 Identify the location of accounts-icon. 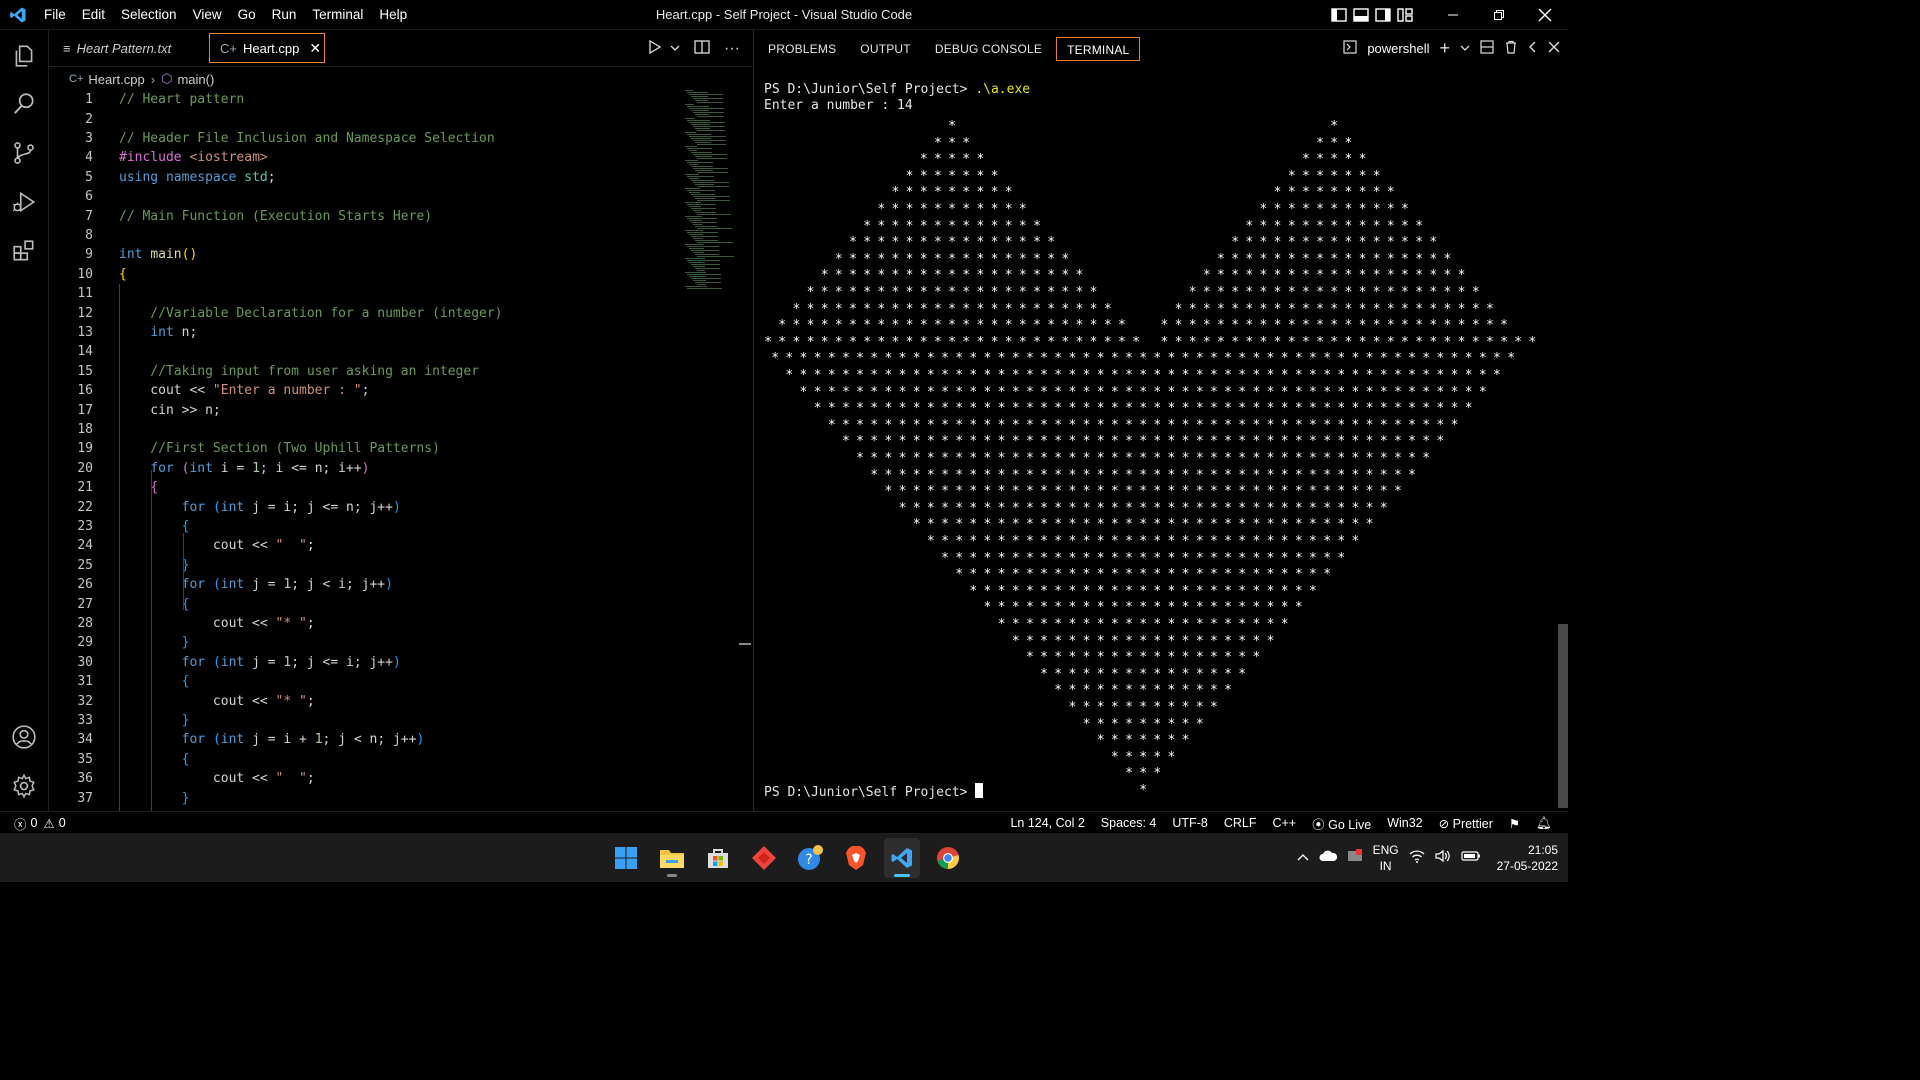
(24, 737).